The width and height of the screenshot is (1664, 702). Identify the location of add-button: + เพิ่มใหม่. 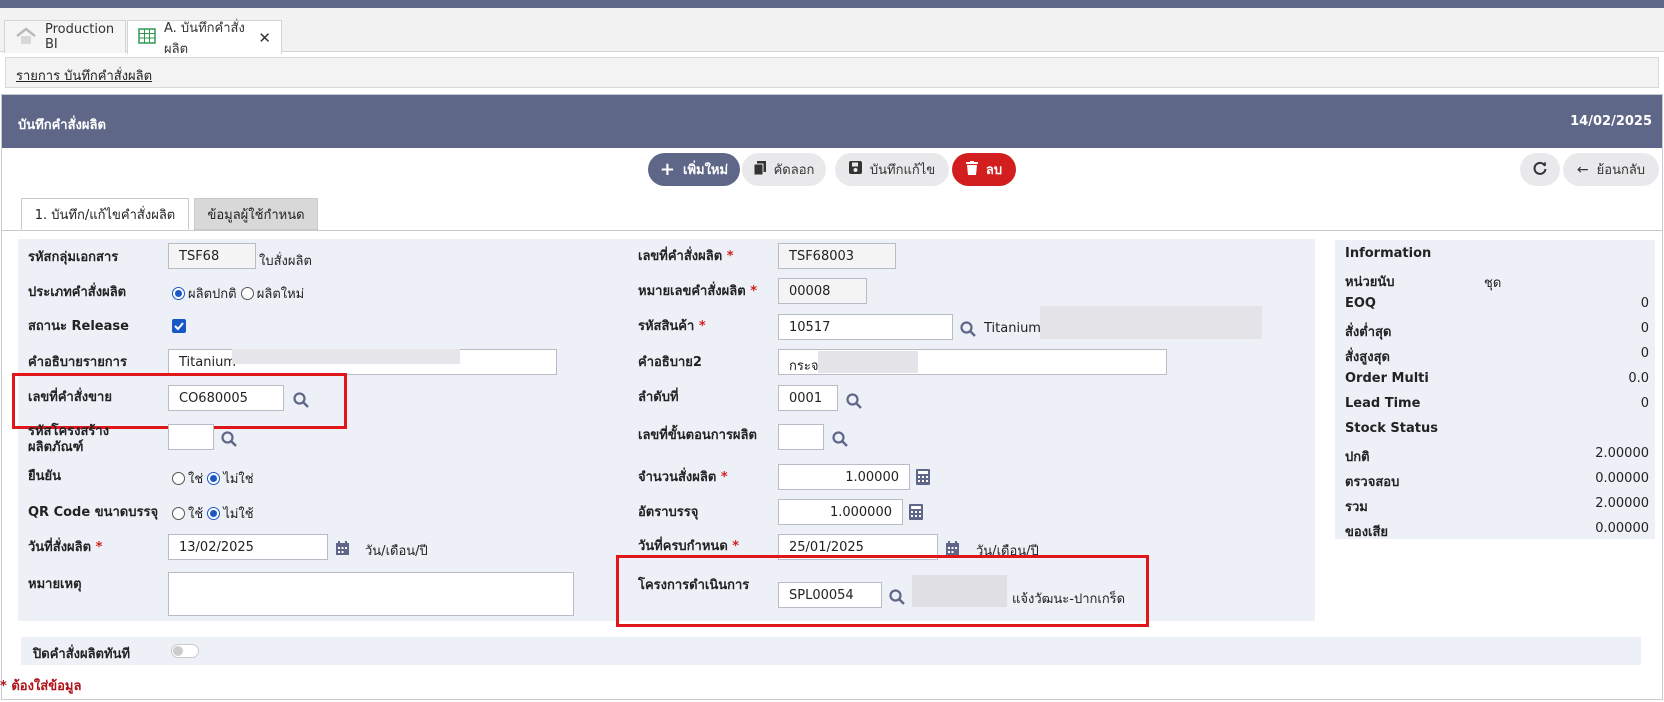
(694, 169).